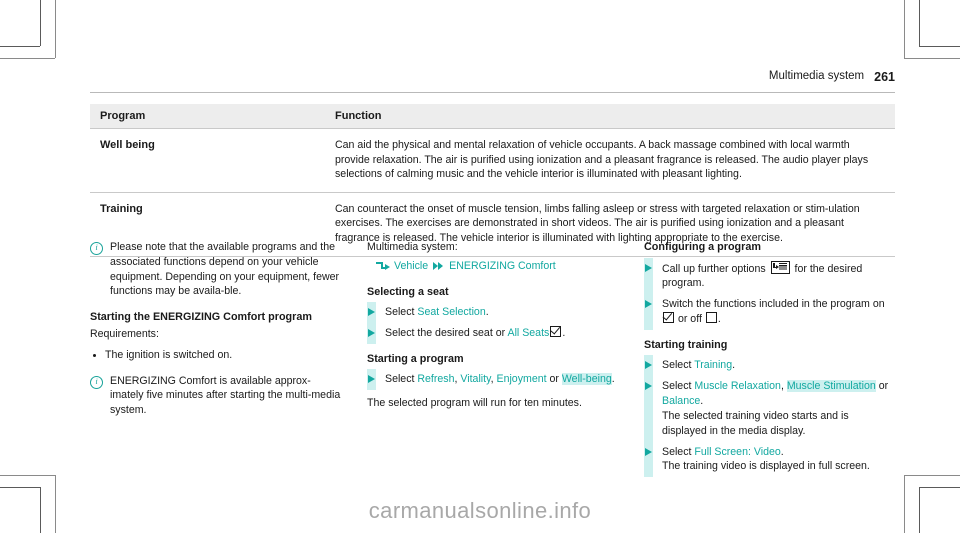 This screenshot has width=960, height=533. What do you see at coordinates (713, 365) in the screenshot?
I see `menu-item-training: Training` at bounding box center [713, 365].